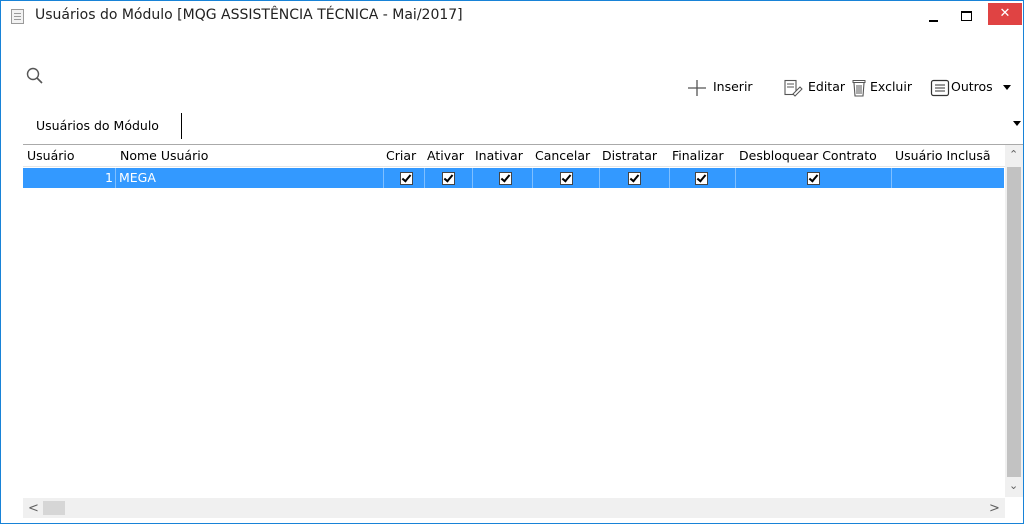 Image resolution: width=1024 pixels, height=524 pixels. I want to click on others-button: Outros, so click(972, 87).